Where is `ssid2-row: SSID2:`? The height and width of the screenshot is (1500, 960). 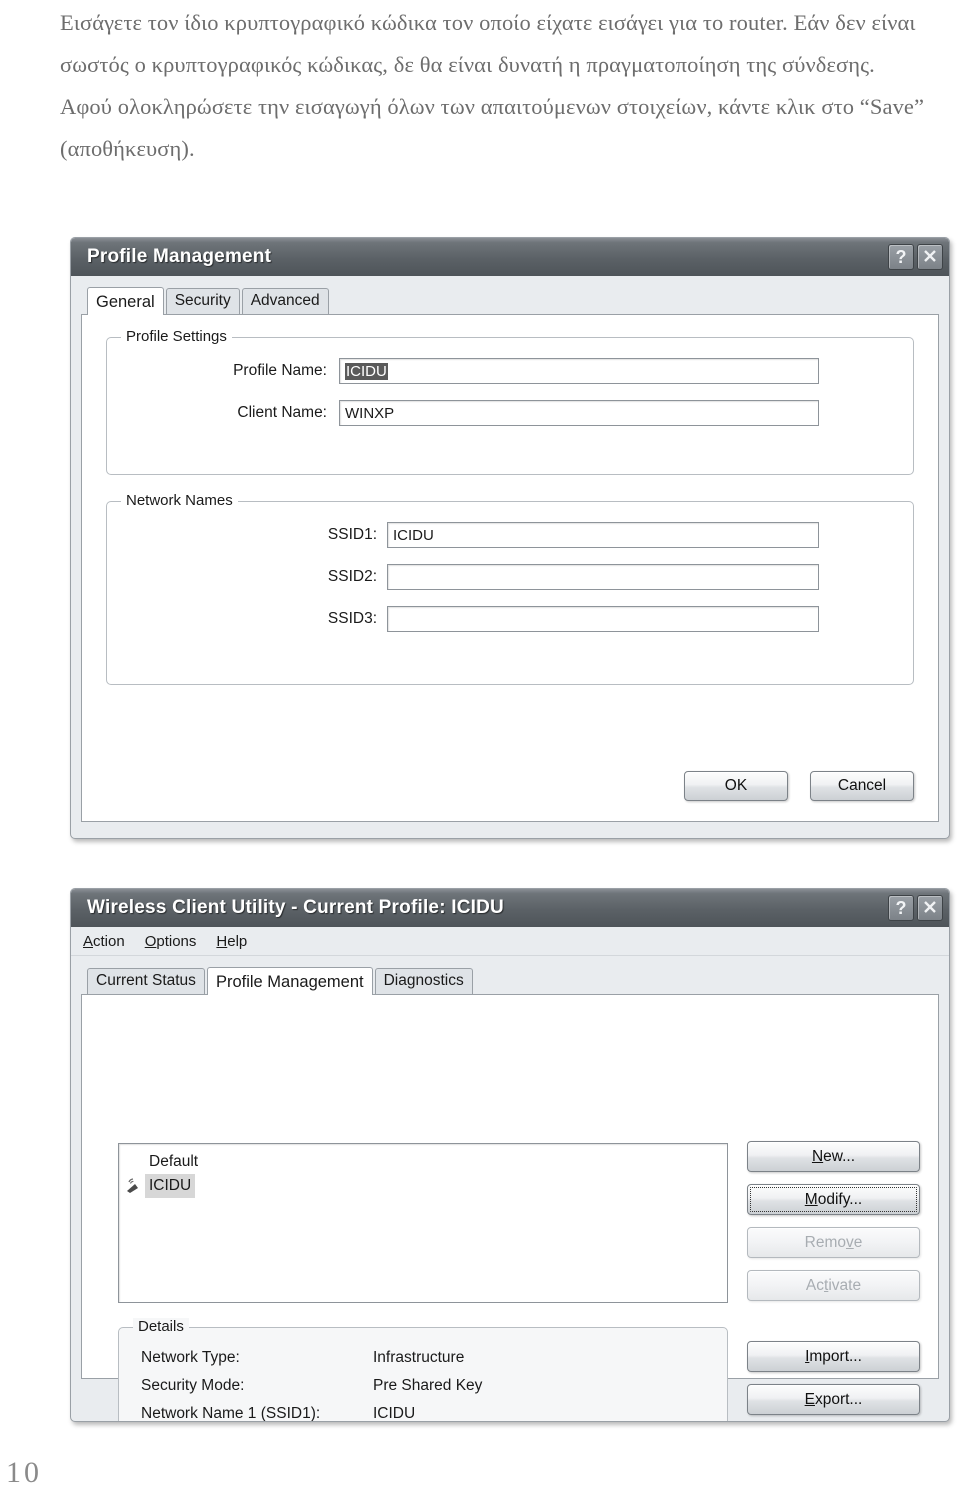 ssid2-row: SSID2: is located at coordinates (499, 577).